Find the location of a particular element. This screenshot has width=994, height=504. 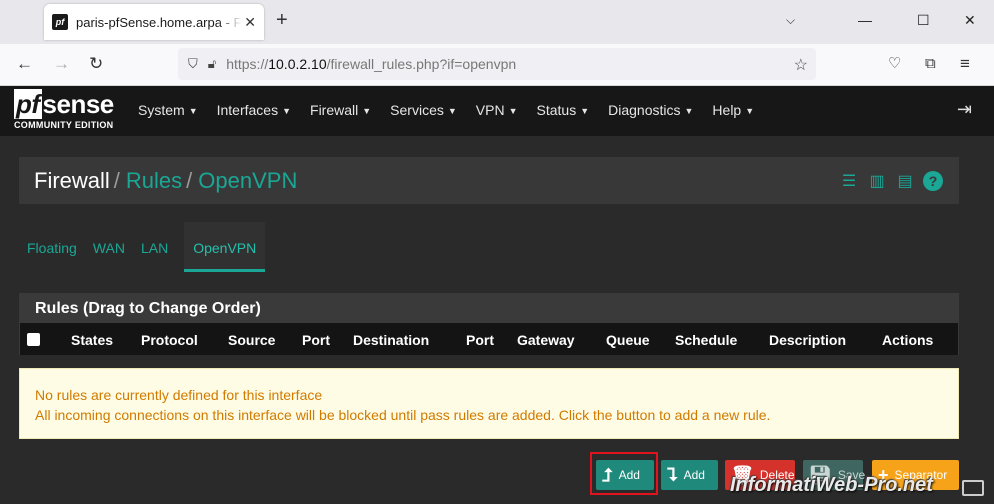

interface-tabs: Floating WAN LAN OpenVPN is located at coordinates (142, 247).